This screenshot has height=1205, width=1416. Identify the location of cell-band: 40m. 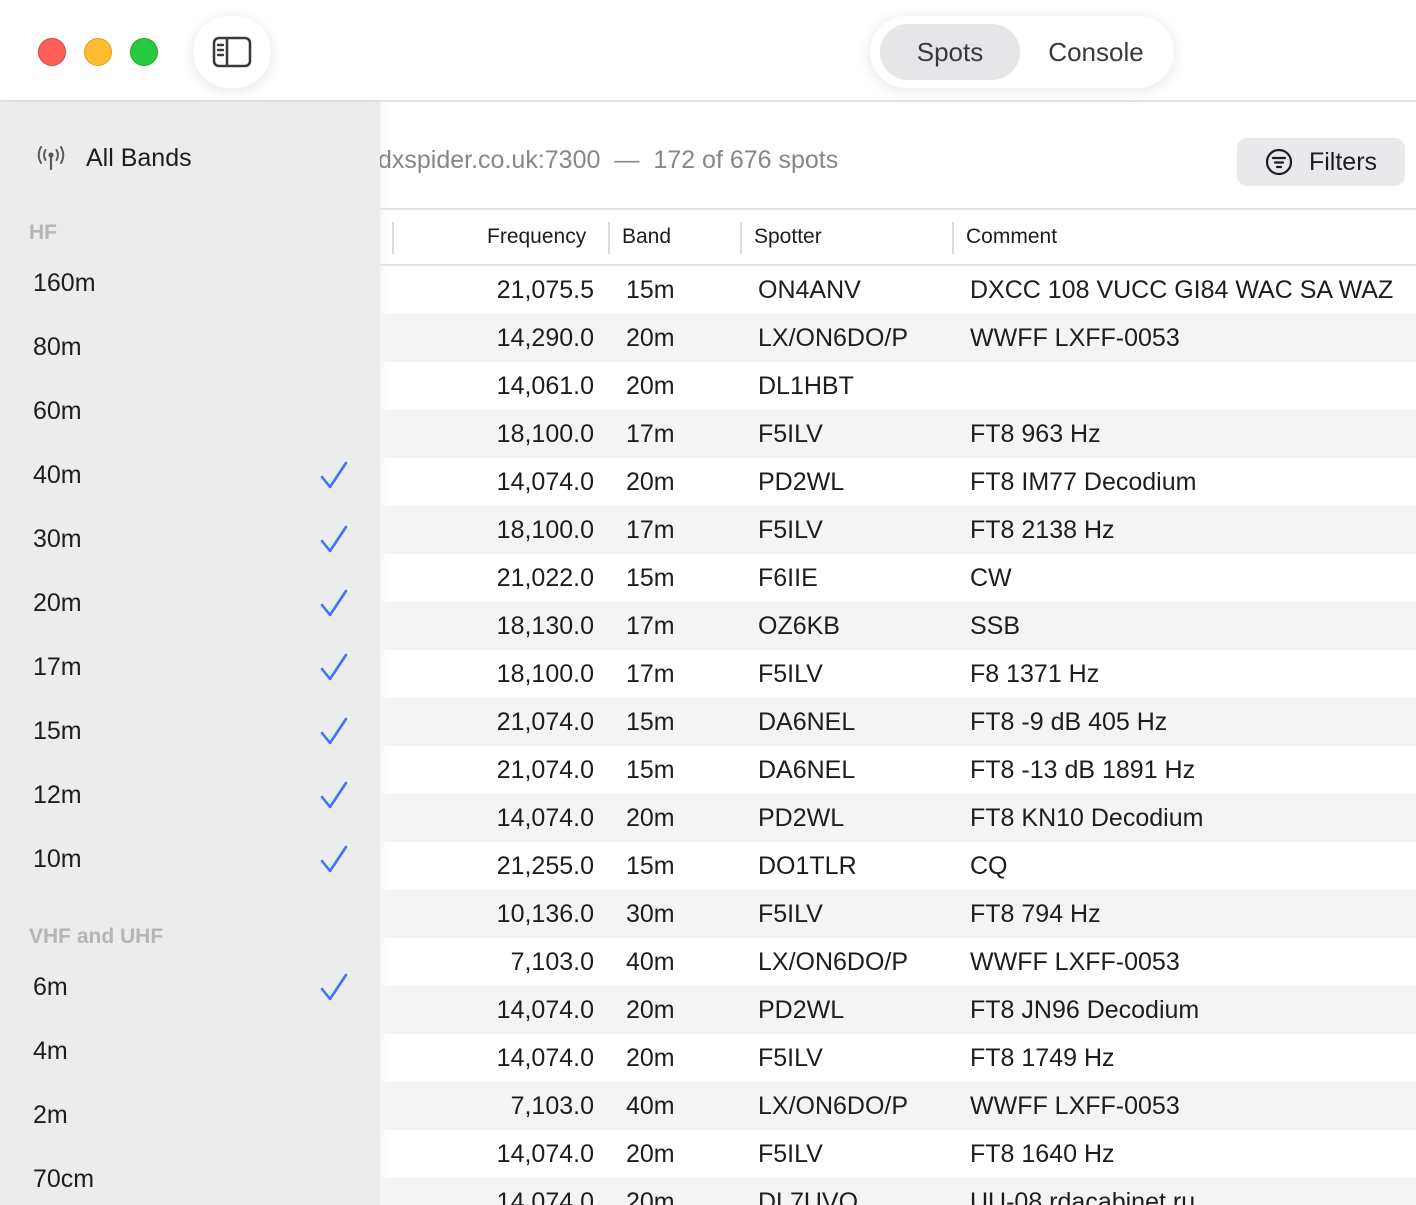
(650, 1106).